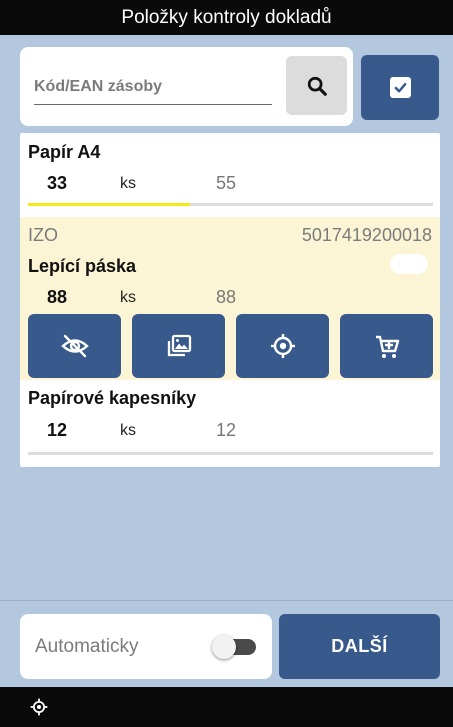 Image resolution: width=453 pixels, height=727 pixels. I want to click on cart-add-icon, so click(387, 346).